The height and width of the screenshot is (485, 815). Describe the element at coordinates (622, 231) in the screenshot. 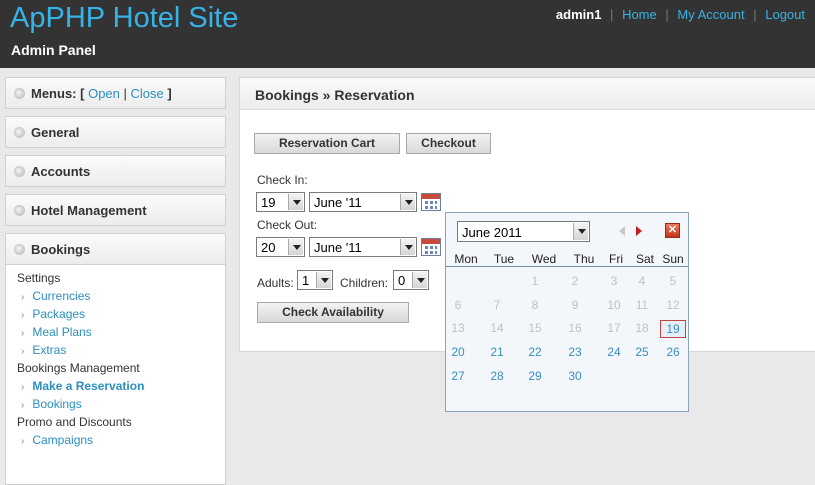

I see `prev-month-icon` at that location.